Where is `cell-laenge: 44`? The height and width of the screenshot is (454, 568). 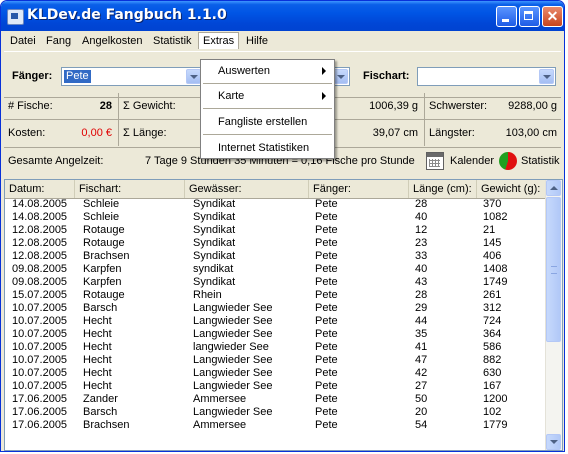
cell-laenge: 44 is located at coordinates (421, 321).